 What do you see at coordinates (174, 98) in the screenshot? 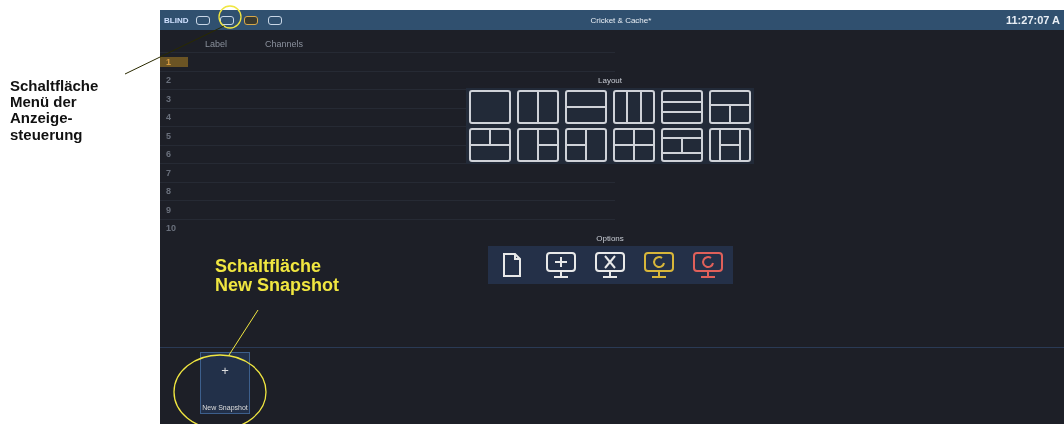
I see `row-number: 3` at bounding box center [174, 98].